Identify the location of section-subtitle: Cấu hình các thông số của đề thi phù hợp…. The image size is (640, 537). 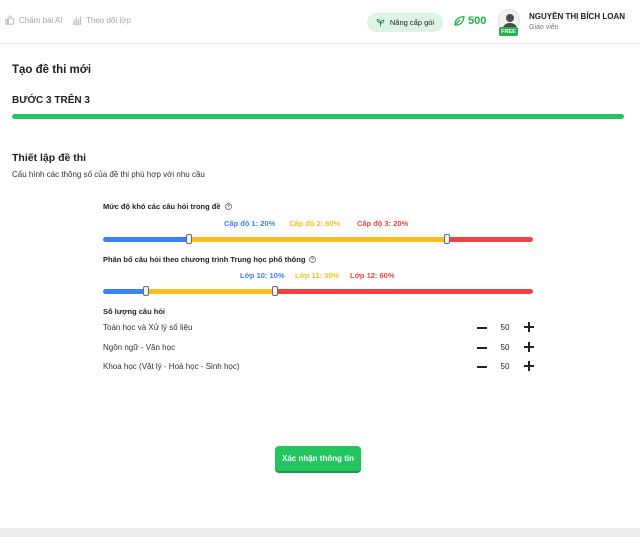
(108, 174).